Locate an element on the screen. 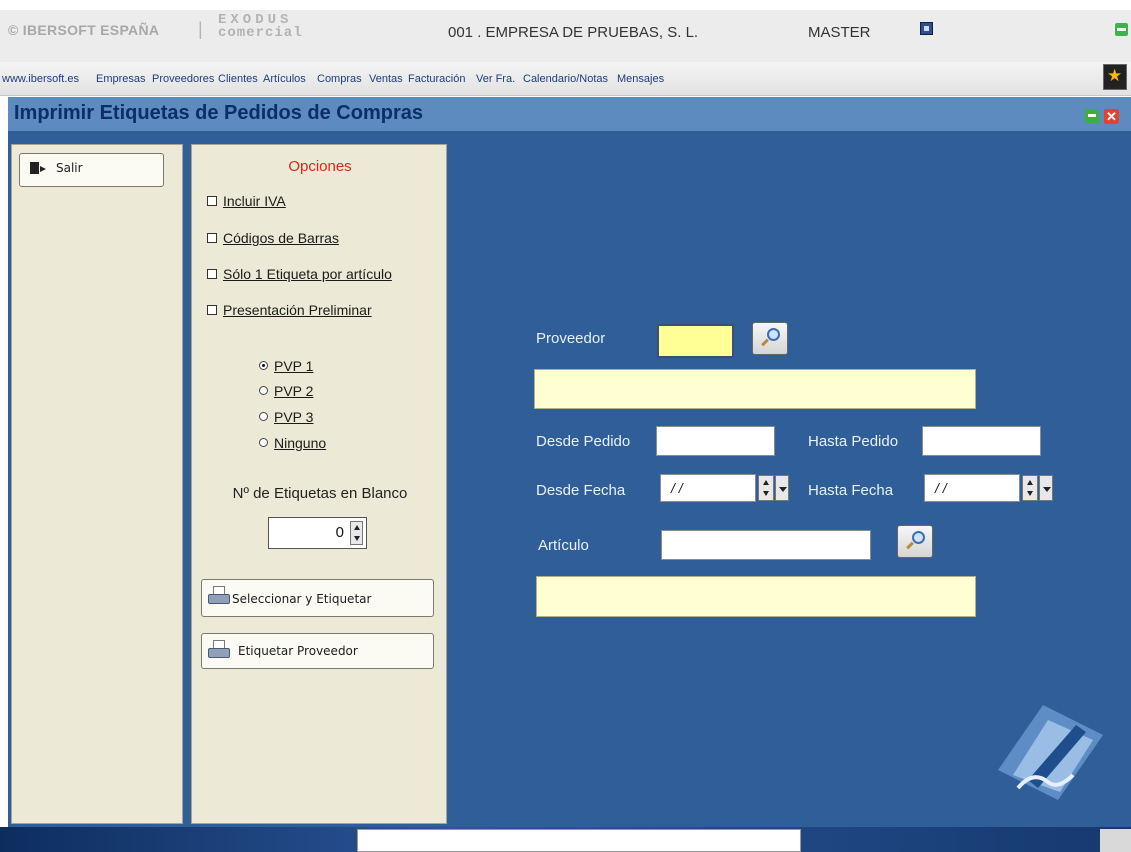  desde-fecha-input: / / is located at coordinates (708, 488).